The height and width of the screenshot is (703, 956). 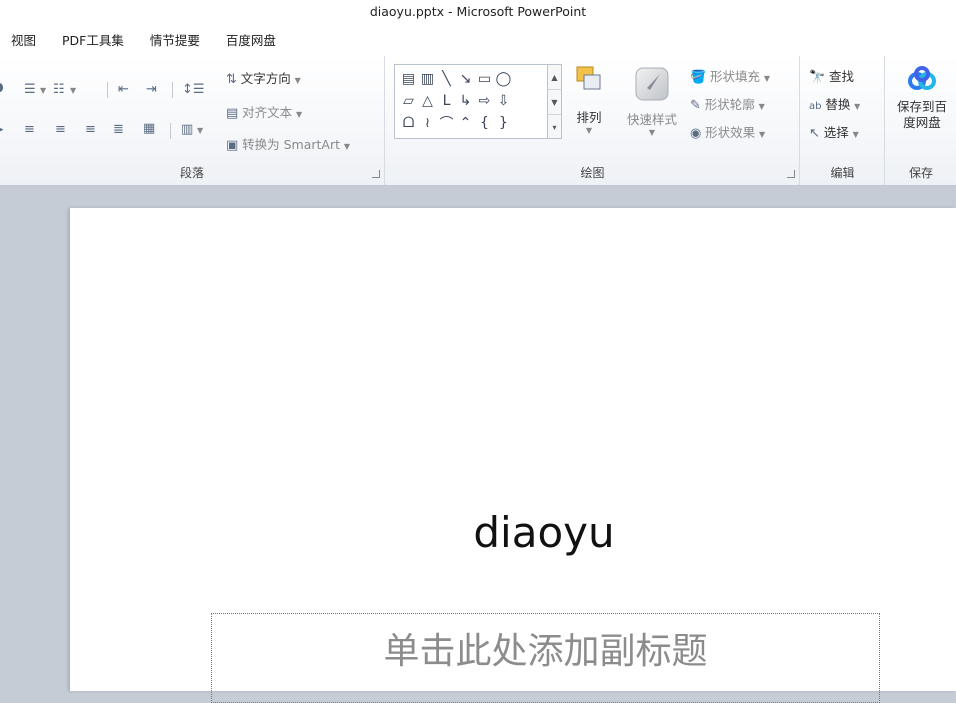 What do you see at coordinates (251, 41) in the screenshot?
I see `tab-baidu-netdisk: 百度网盘` at bounding box center [251, 41].